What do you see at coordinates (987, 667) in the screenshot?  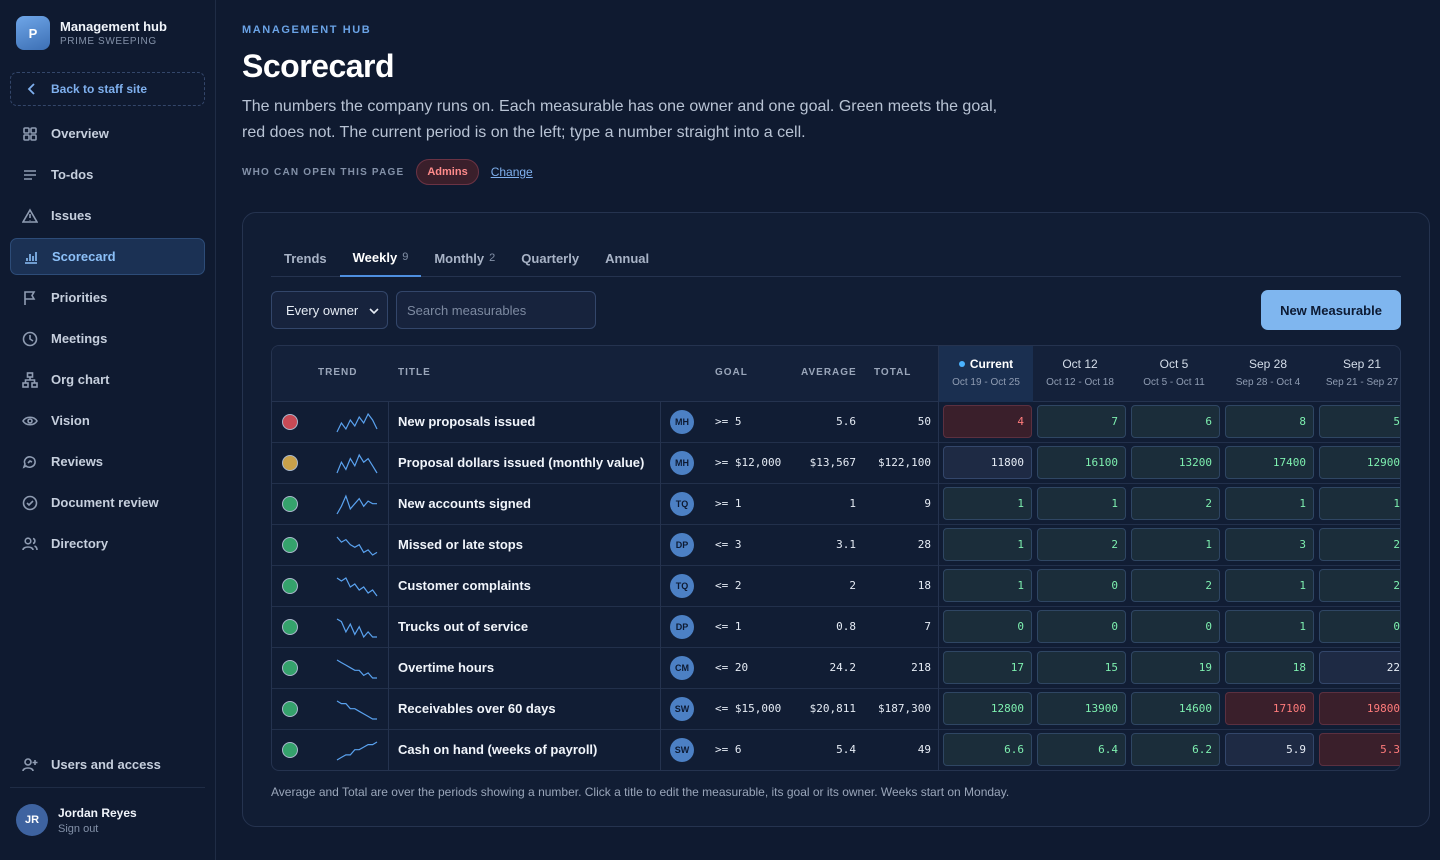 I see `score-cell: 17` at bounding box center [987, 667].